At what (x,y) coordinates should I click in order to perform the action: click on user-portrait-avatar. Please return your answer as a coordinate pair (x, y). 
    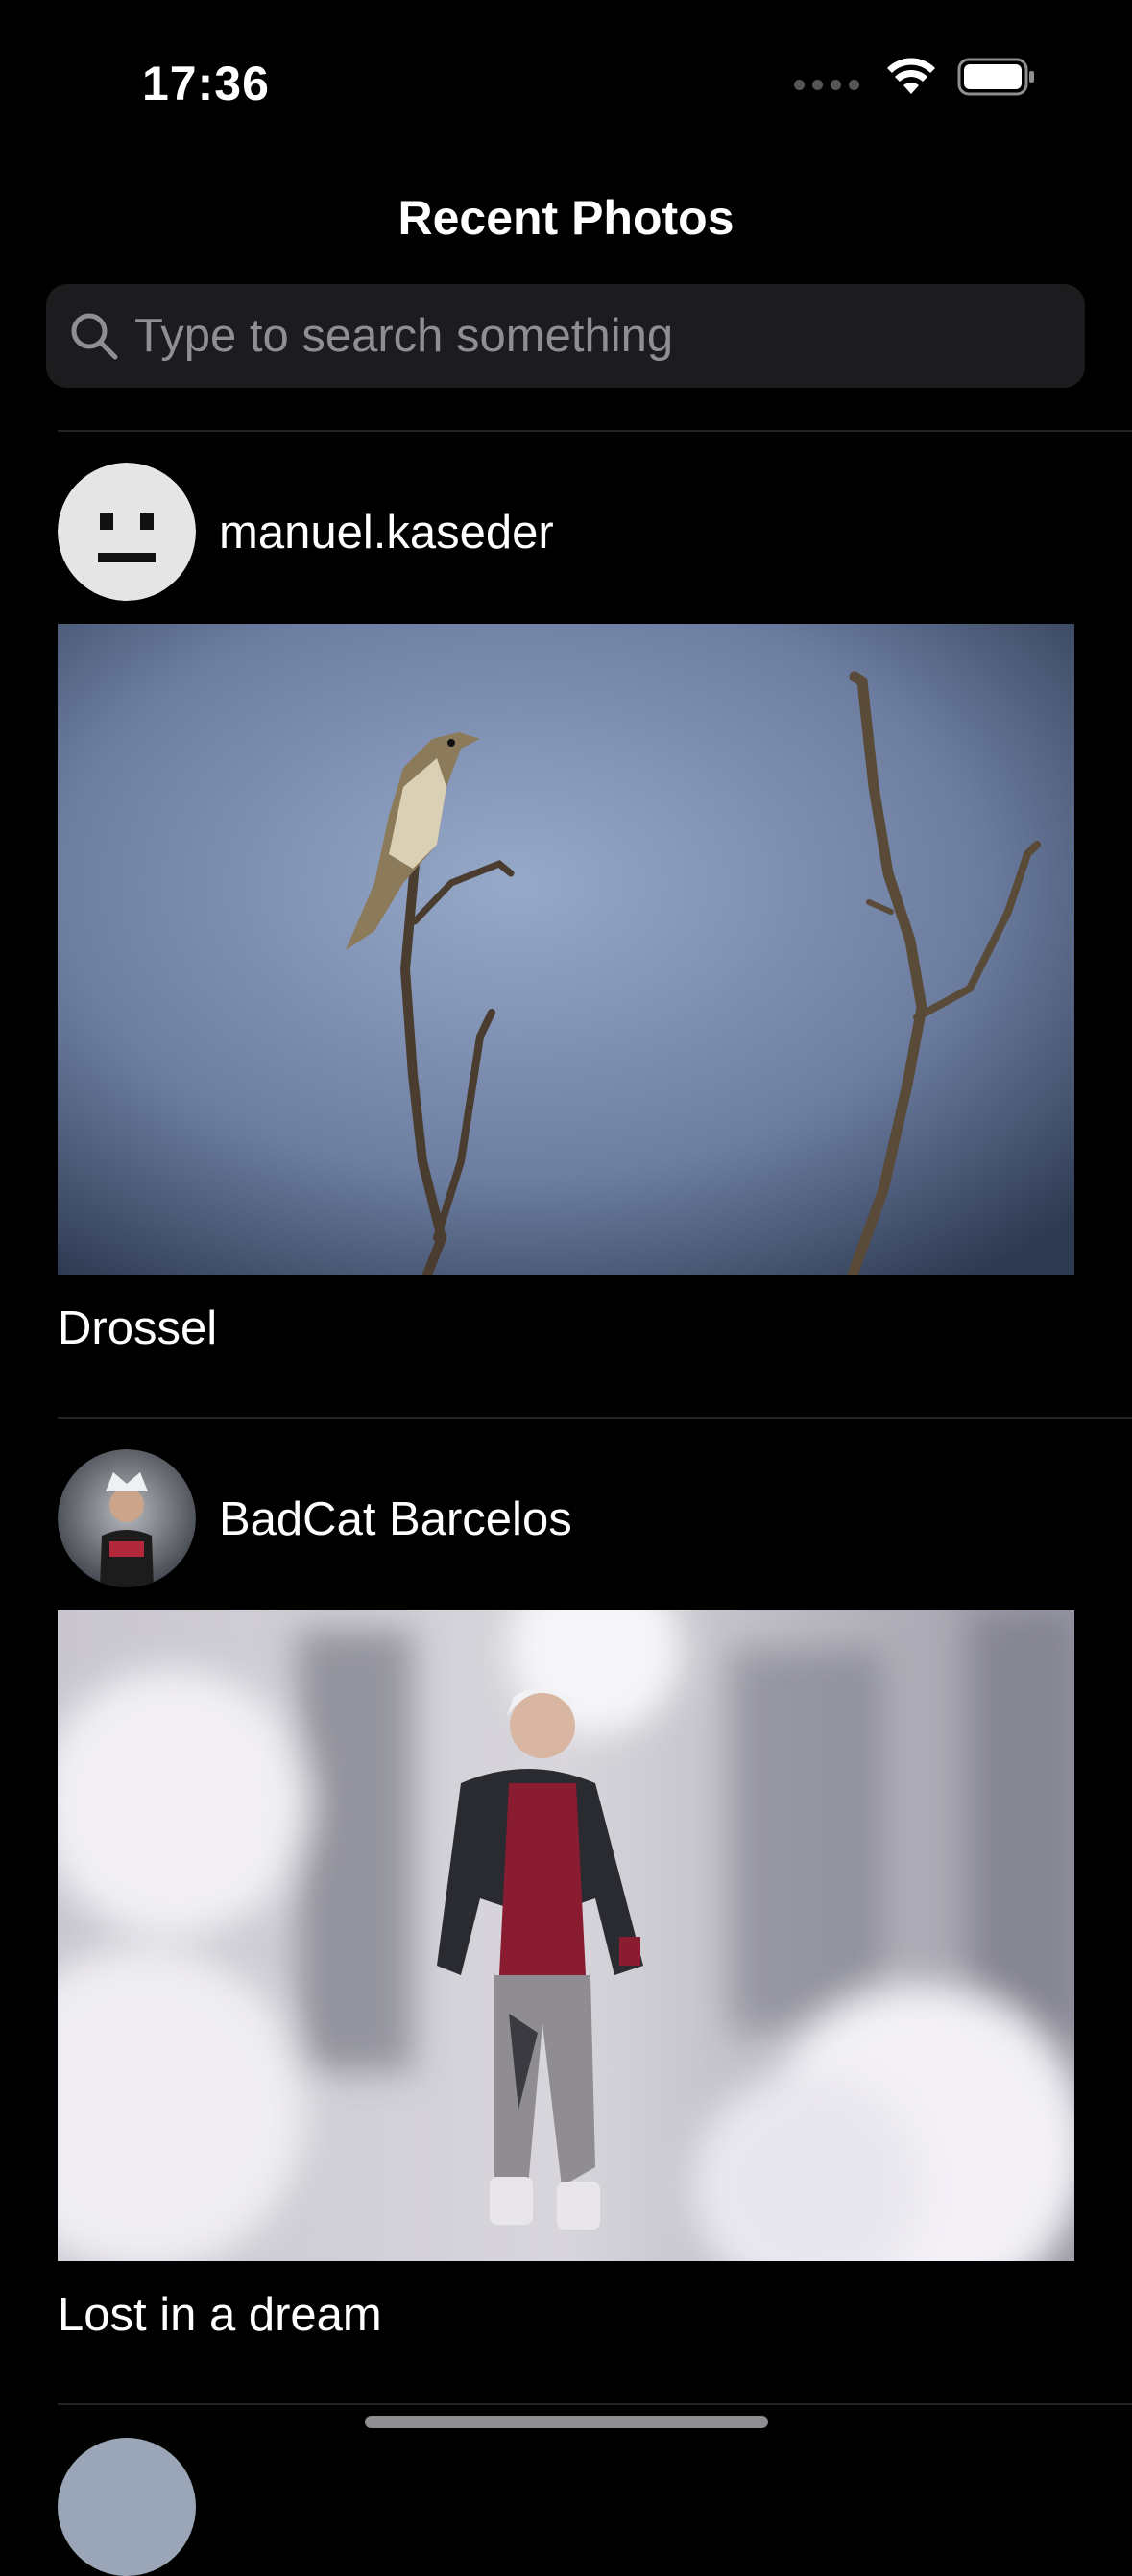
    Looking at the image, I should click on (127, 1518).